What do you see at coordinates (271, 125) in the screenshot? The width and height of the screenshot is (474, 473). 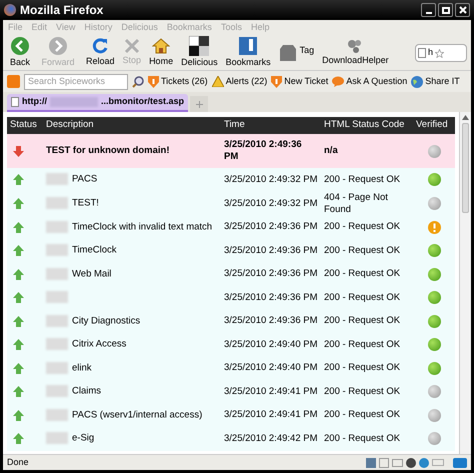 I see `column-header: Time` at bounding box center [271, 125].